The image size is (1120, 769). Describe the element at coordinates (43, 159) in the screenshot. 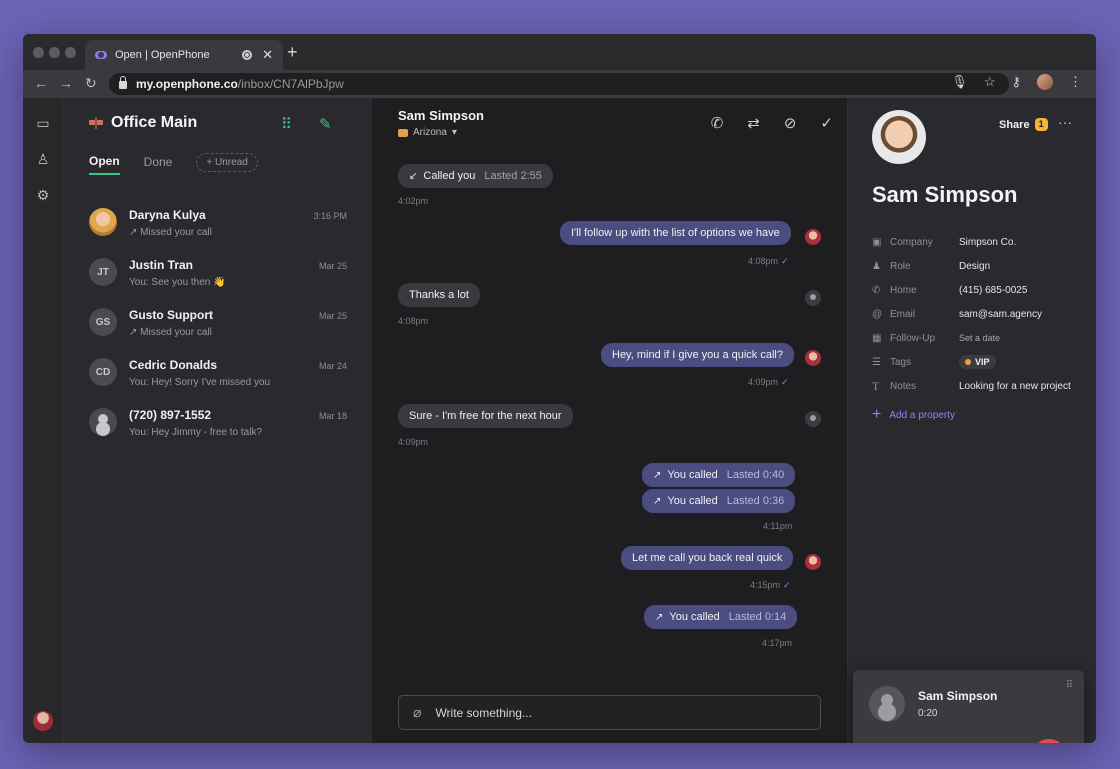

I see `contacts-icon: ♙` at that location.